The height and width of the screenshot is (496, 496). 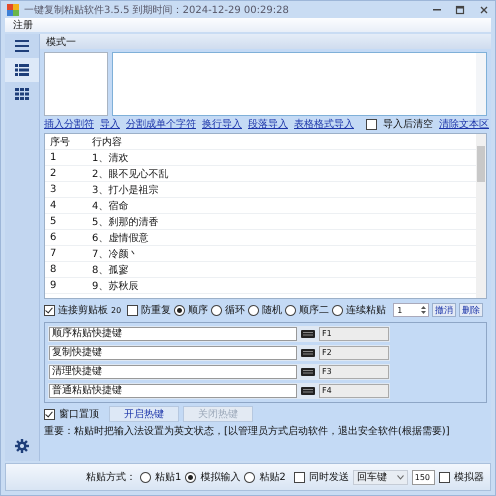 I want to click on key-field: F1, so click(x=354, y=334).